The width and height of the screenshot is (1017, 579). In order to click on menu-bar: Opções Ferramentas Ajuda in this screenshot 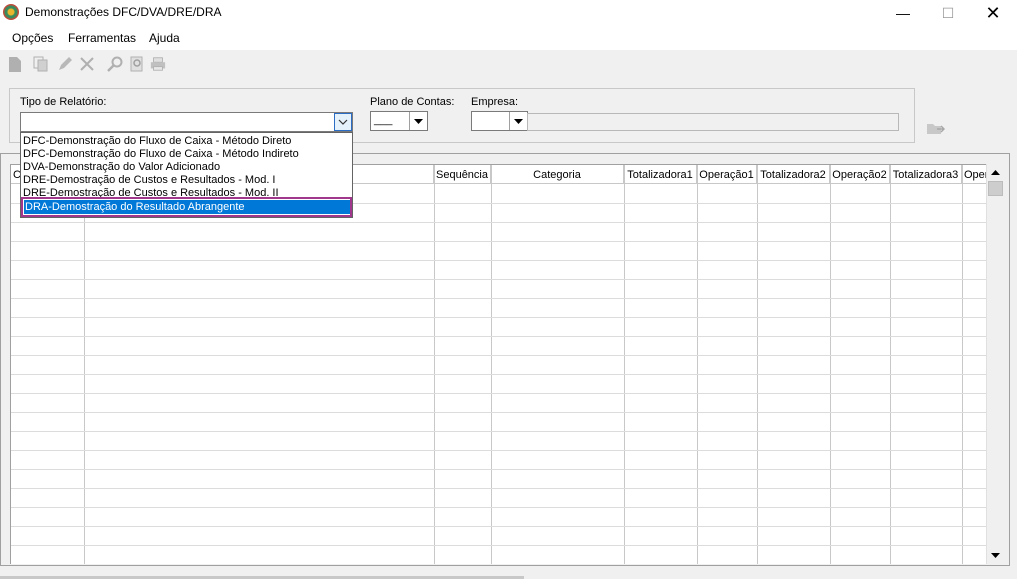, I will do `click(508, 38)`.